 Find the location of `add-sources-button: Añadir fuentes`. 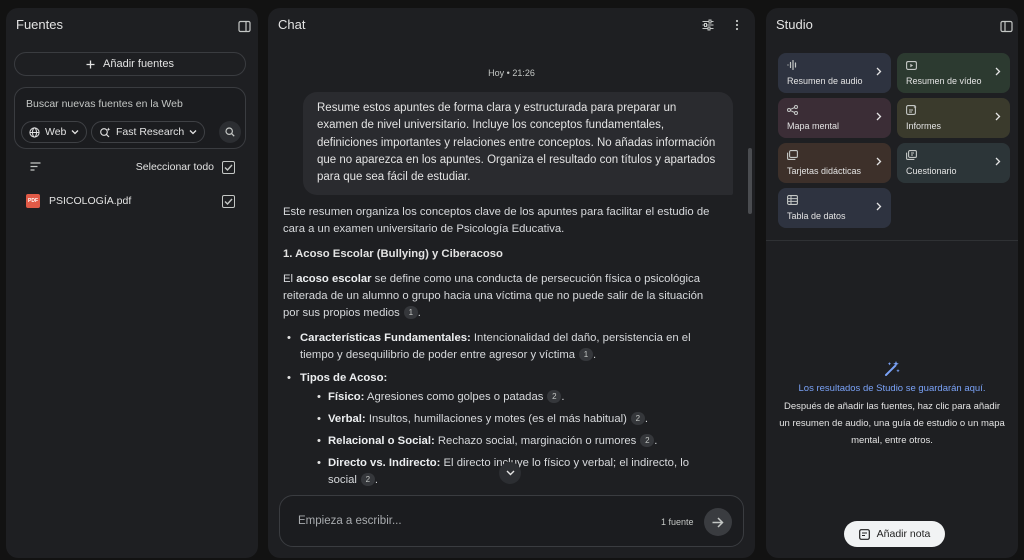

add-sources-button: Añadir fuentes is located at coordinates (130, 64).